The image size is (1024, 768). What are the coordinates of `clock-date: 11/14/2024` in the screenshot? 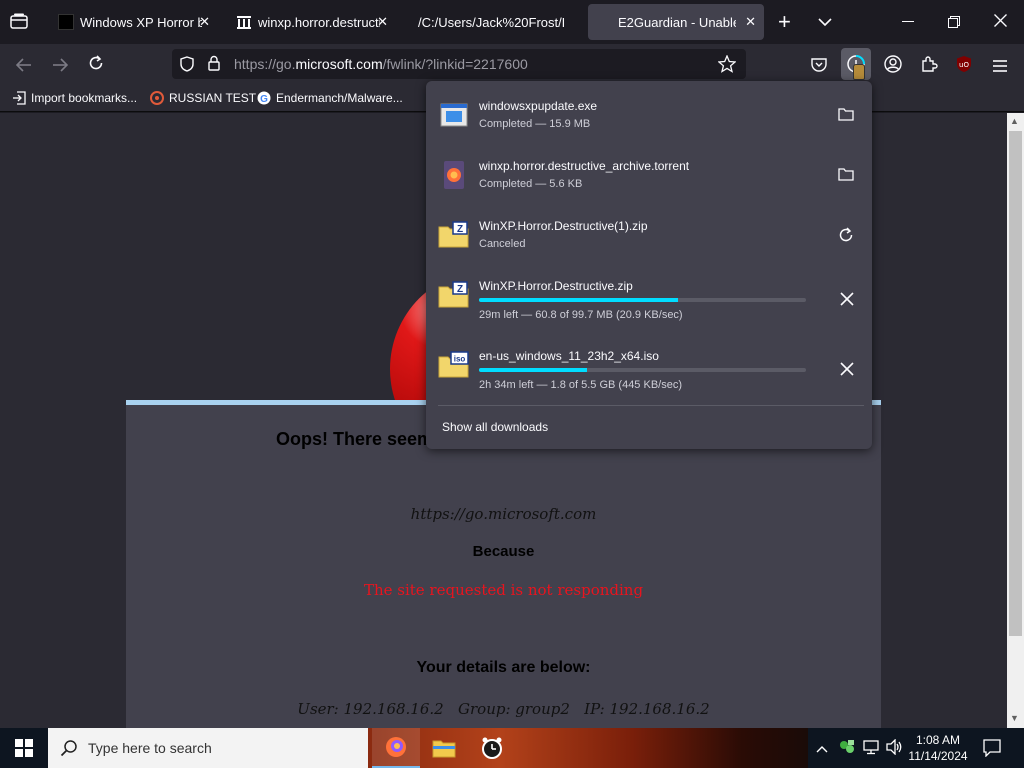 It's located at (938, 756).